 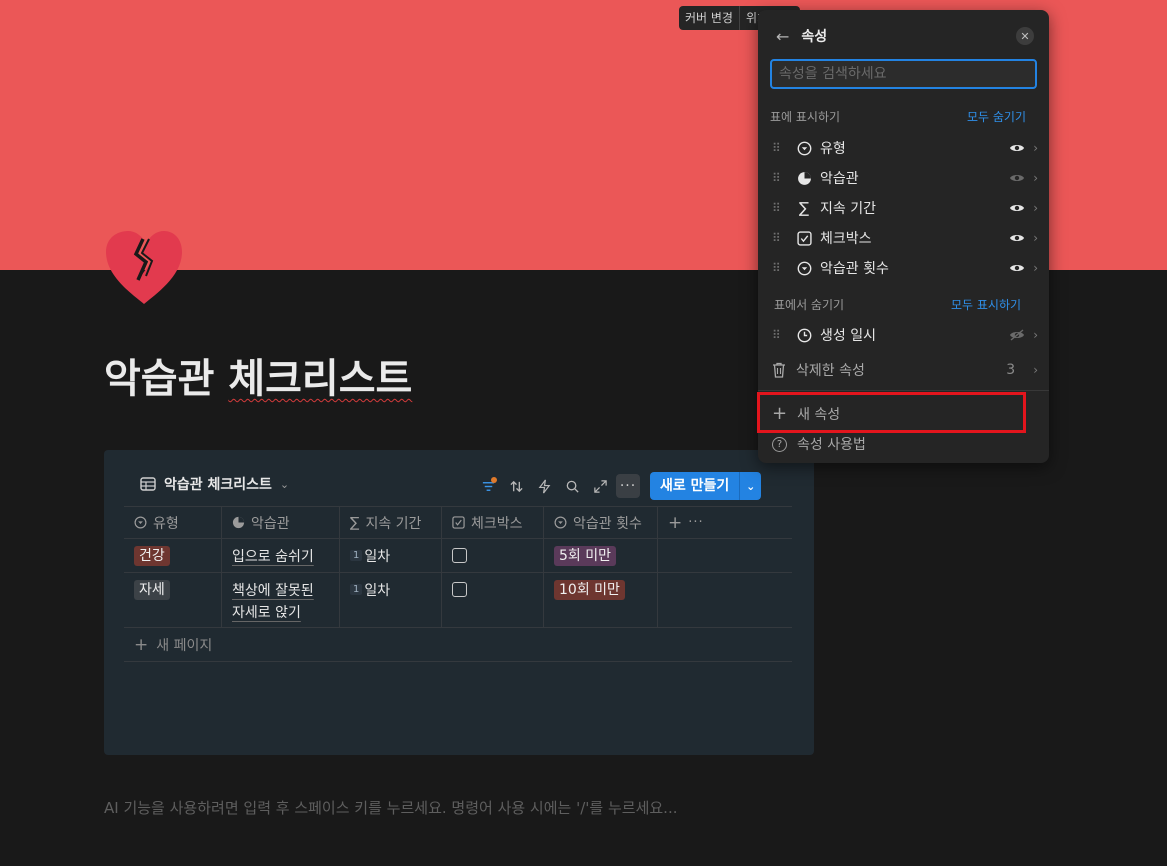 What do you see at coordinates (833, 149) in the screenshot?
I see `property-name: 유형` at bounding box center [833, 149].